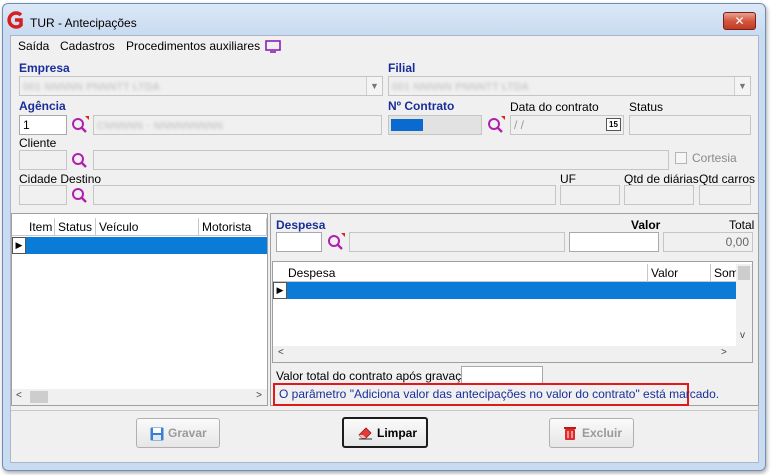  I want to click on column-header-motorista: Motorista, so click(233, 227).